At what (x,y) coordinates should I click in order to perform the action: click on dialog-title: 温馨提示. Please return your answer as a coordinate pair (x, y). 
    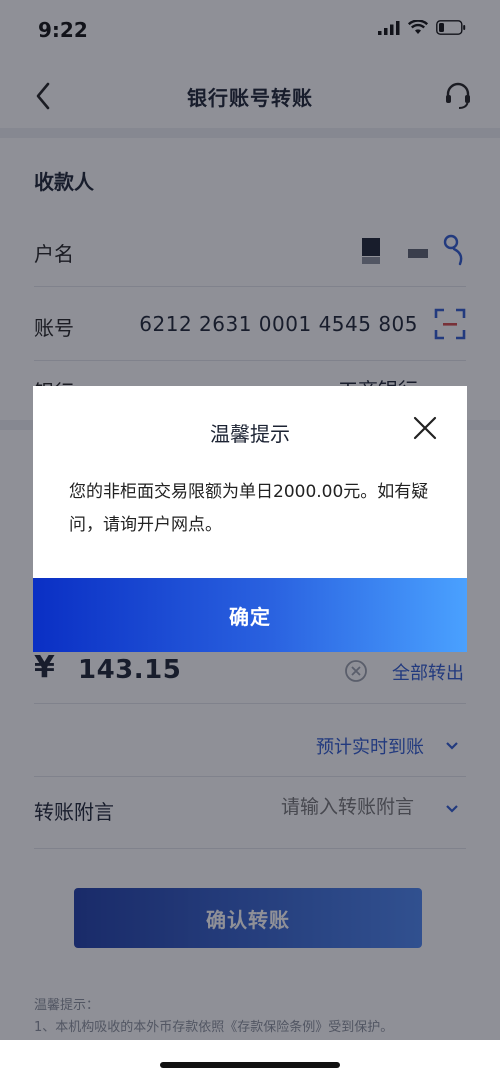
    Looking at the image, I should click on (250, 434).